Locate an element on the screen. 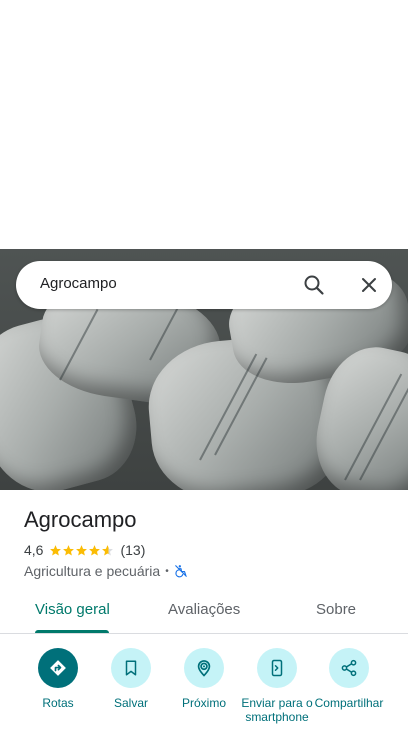 The image size is (408, 738). half-star-icon is located at coordinates (108, 549).